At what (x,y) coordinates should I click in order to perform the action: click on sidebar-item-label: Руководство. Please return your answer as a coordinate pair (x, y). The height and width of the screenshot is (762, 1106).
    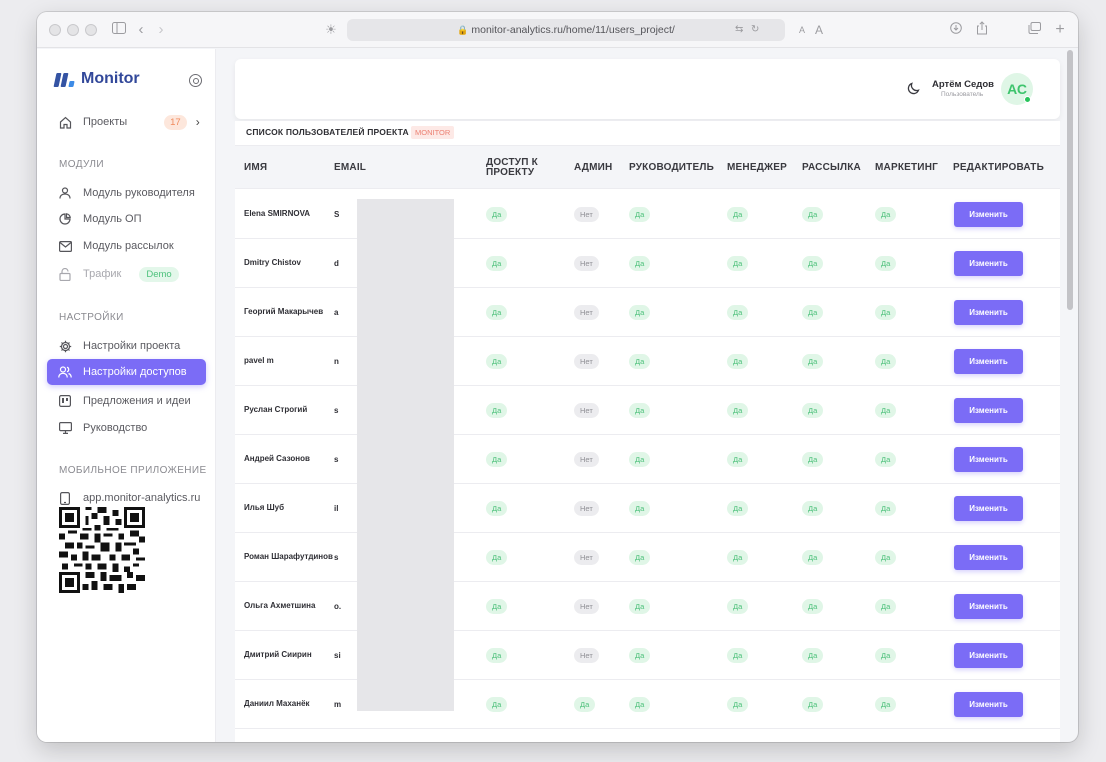
    Looking at the image, I should click on (115, 428).